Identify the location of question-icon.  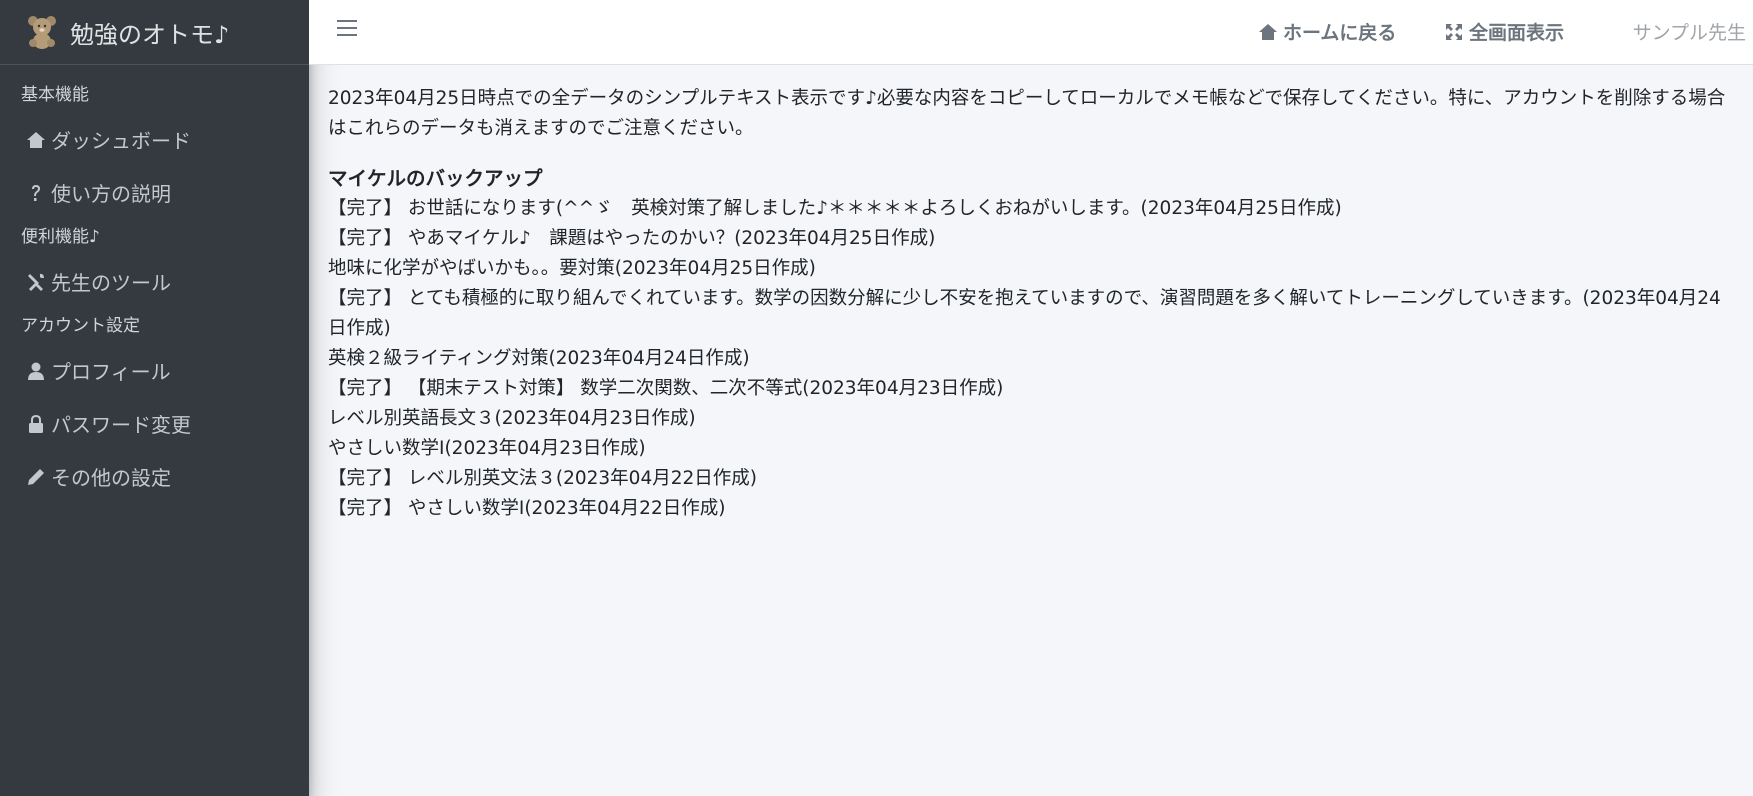
(36, 192).